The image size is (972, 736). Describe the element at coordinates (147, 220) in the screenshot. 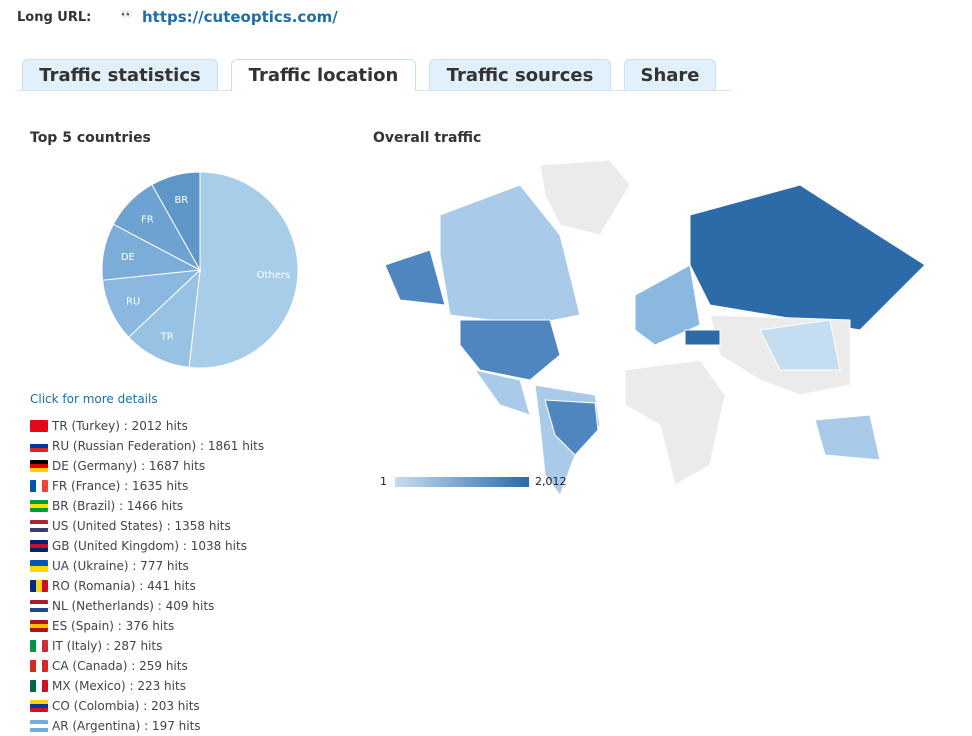

I see `pie-label: FR` at that location.